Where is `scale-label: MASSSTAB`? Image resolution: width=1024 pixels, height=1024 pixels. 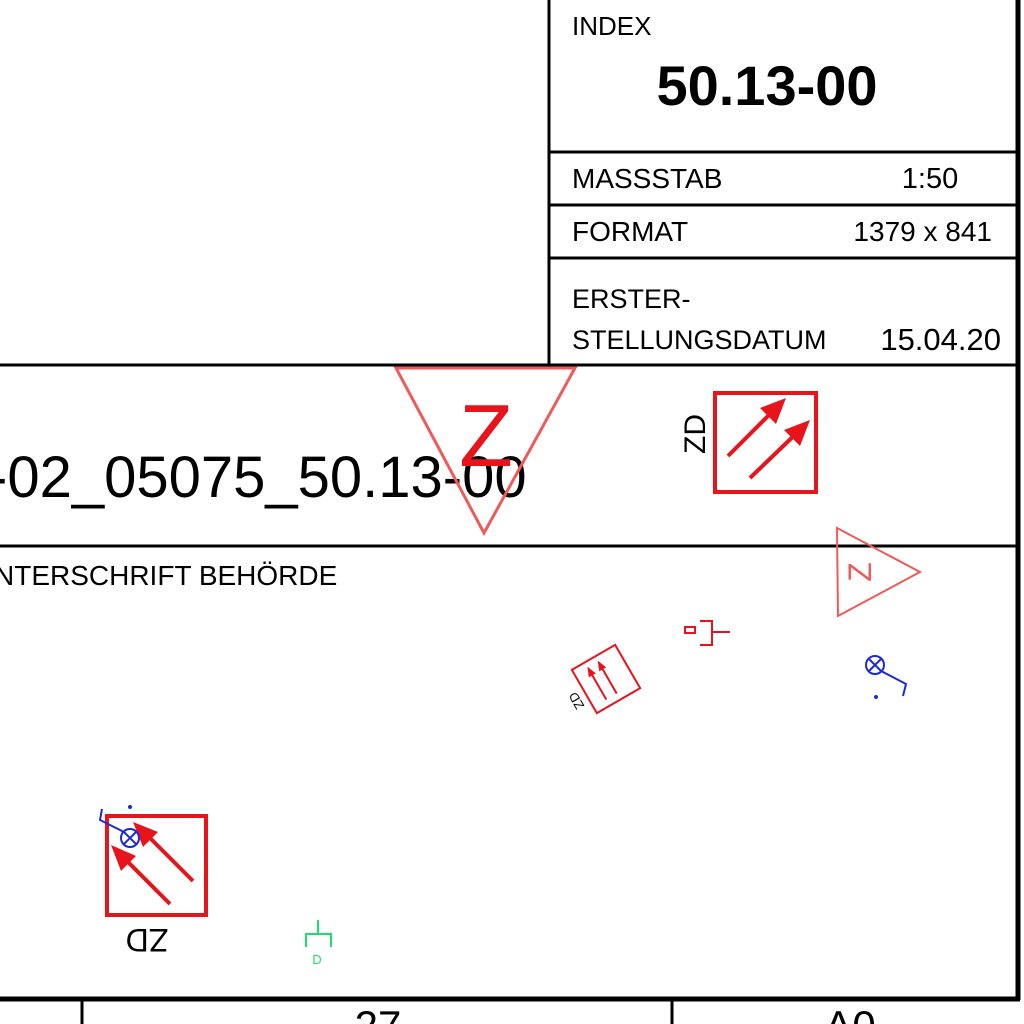 scale-label: MASSSTAB is located at coordinates (647, 178).